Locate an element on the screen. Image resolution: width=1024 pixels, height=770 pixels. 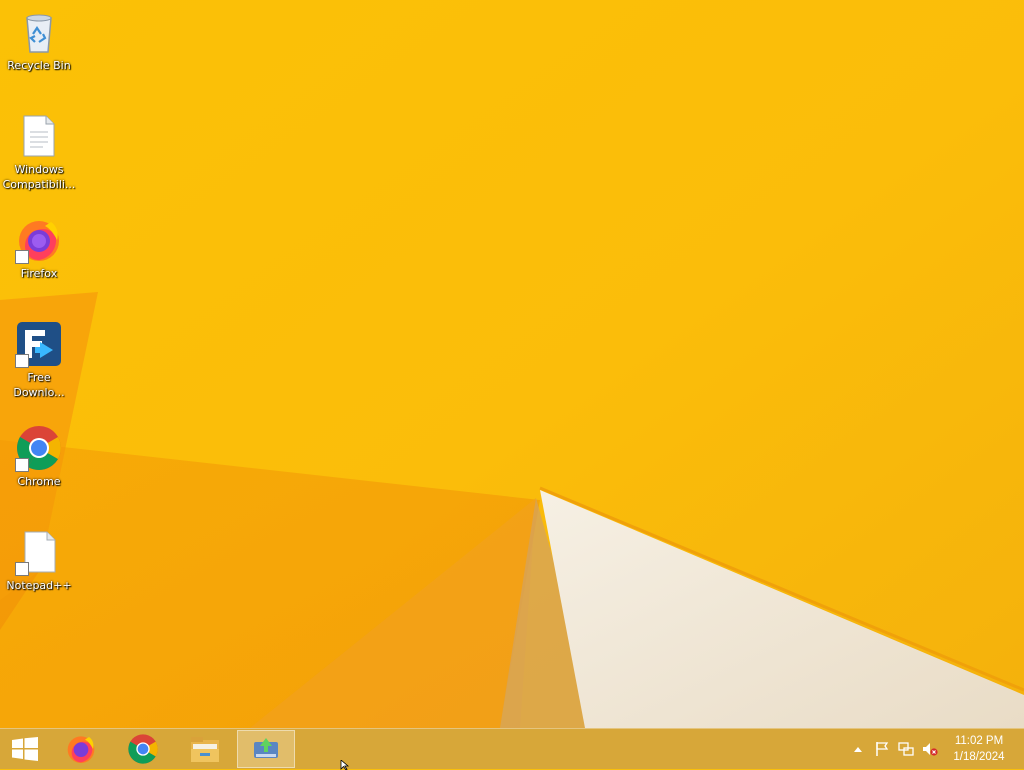
desktop-icon-recycle-bin: Recycle Bin is located at coordinates (39, 50).